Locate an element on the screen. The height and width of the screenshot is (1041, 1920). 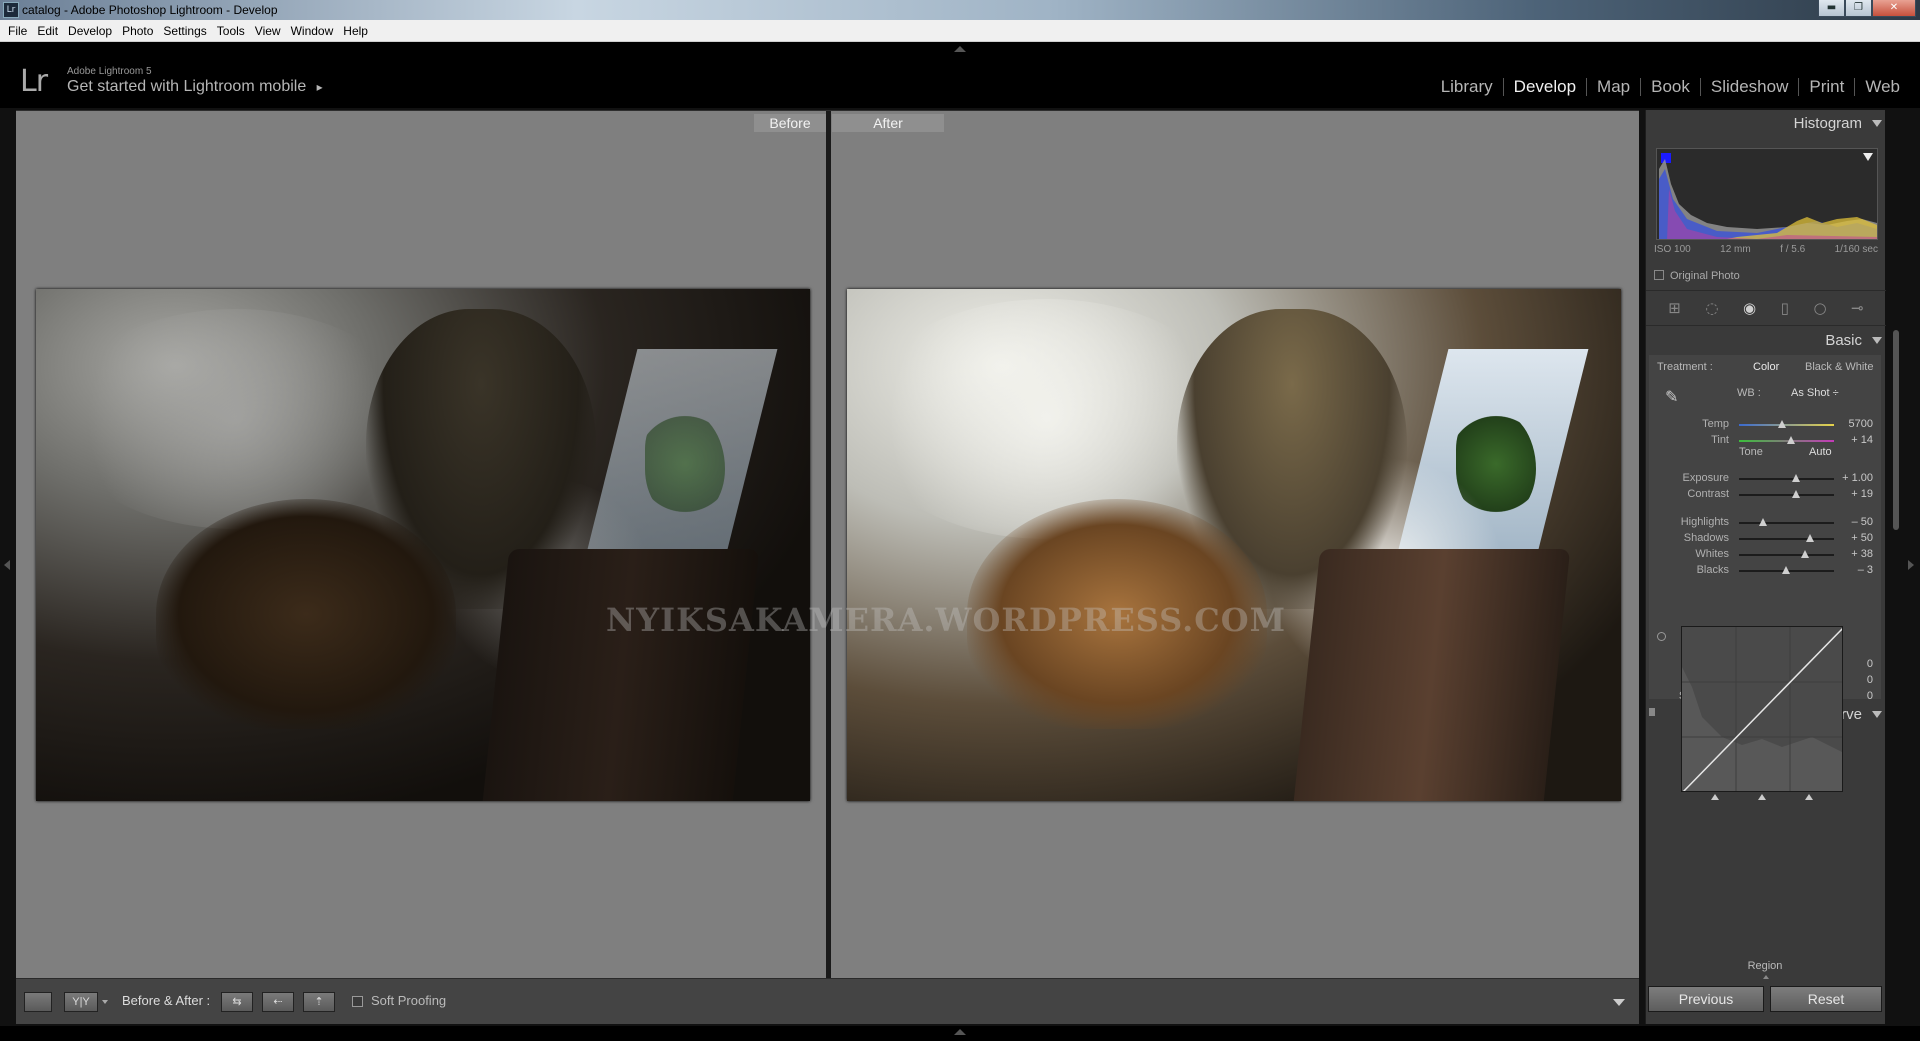
maximize-icon: ❐ is located at coordinates (1858, 8).